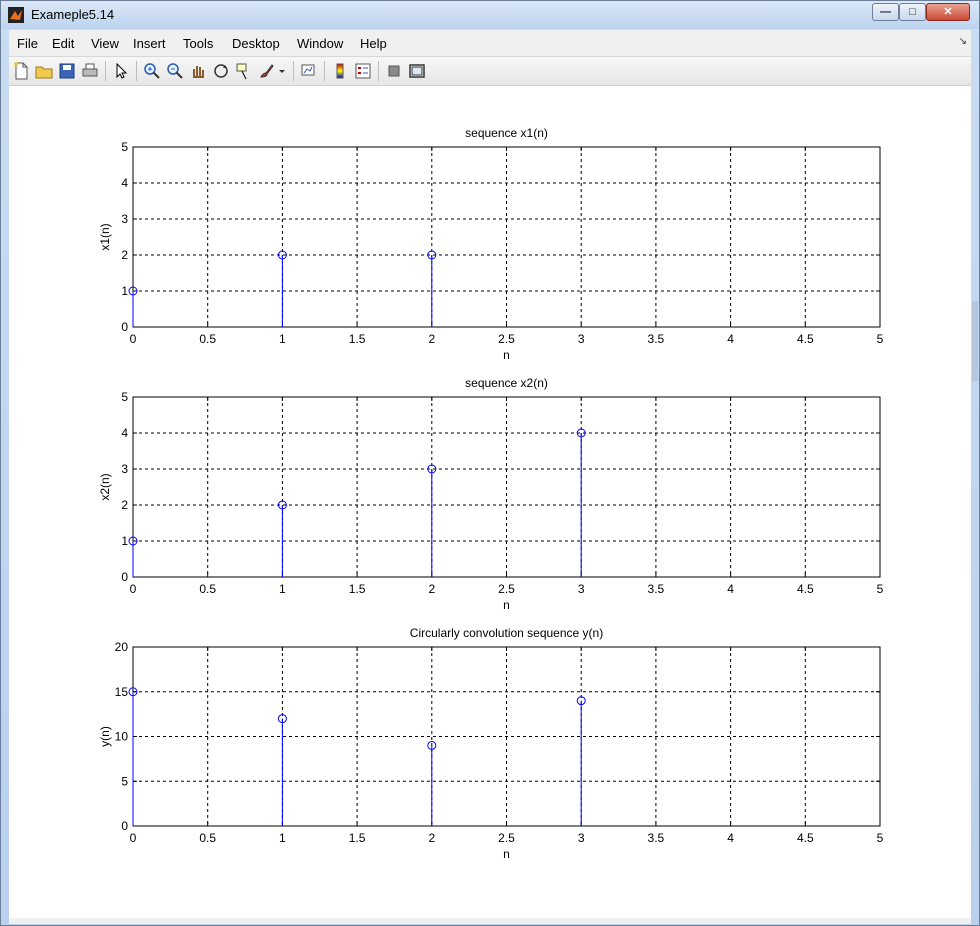 Image resolution: width=980 pixels, height=926 pixels. Describe the element at coordinates (105, 736) in the screenshot. I see `y-axis-label: y(n)` at that location.